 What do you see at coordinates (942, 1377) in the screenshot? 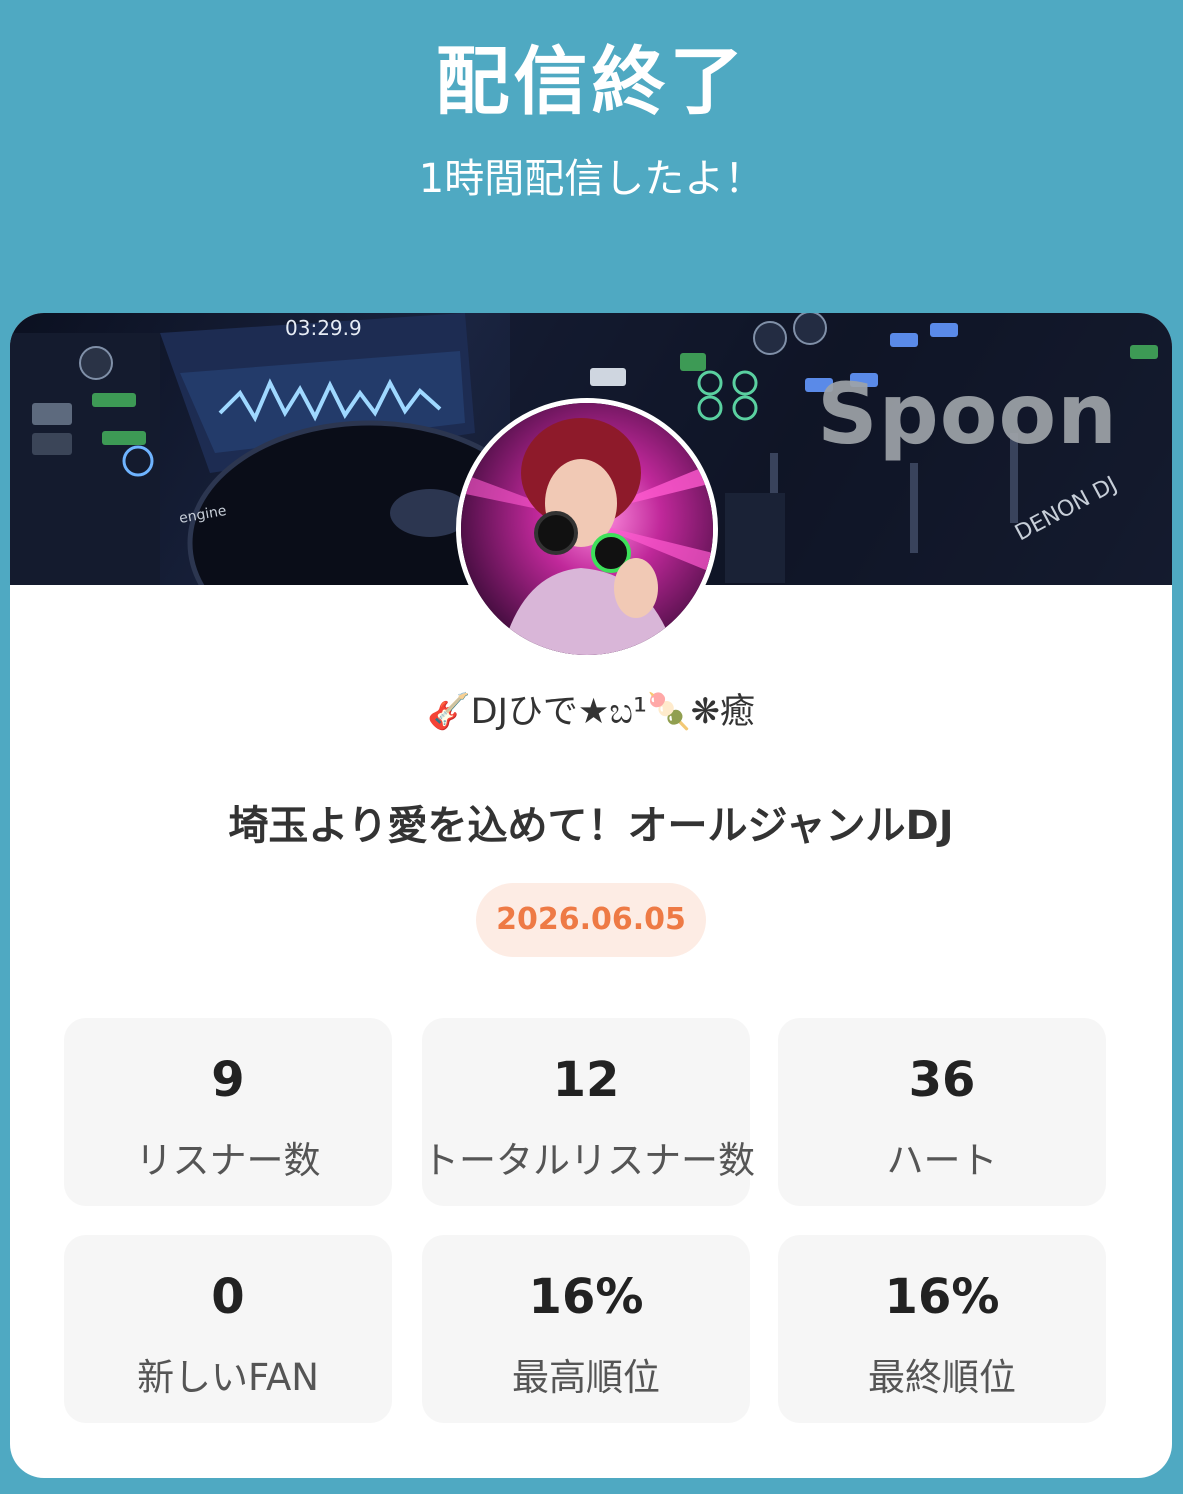
I see `stat-label: 最終順位` at bounding box center [942, 1377].